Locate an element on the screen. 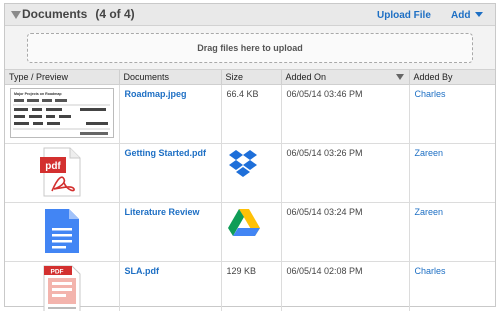 The image size is (500, 311). column-header-documents: Documents is located at coordinates (170, 77).